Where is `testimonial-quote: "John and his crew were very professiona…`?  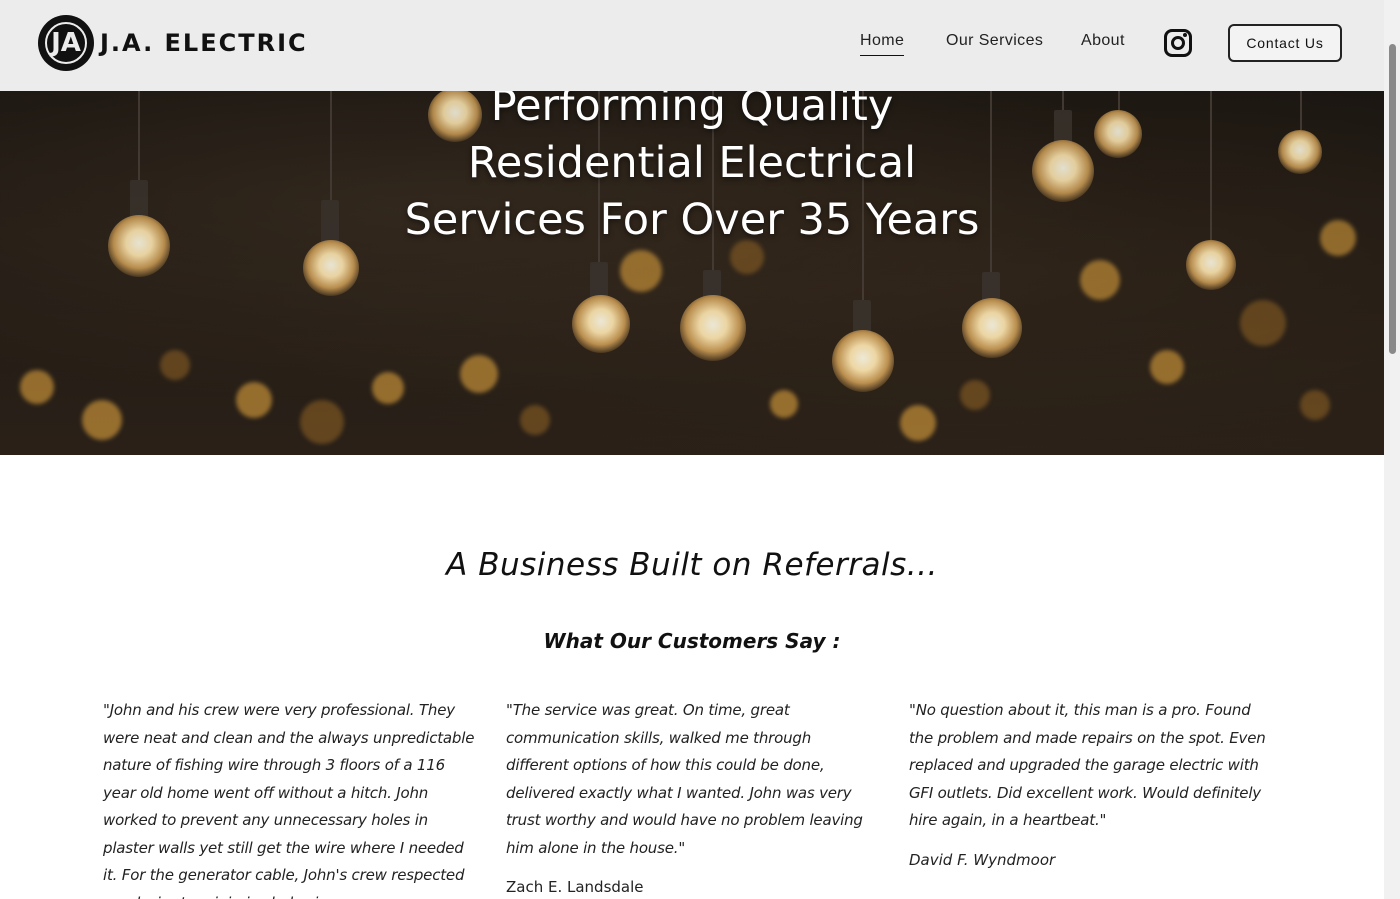
testimonial-quote: "John and his crew were very professiona… is located at coordinates (289, 800).